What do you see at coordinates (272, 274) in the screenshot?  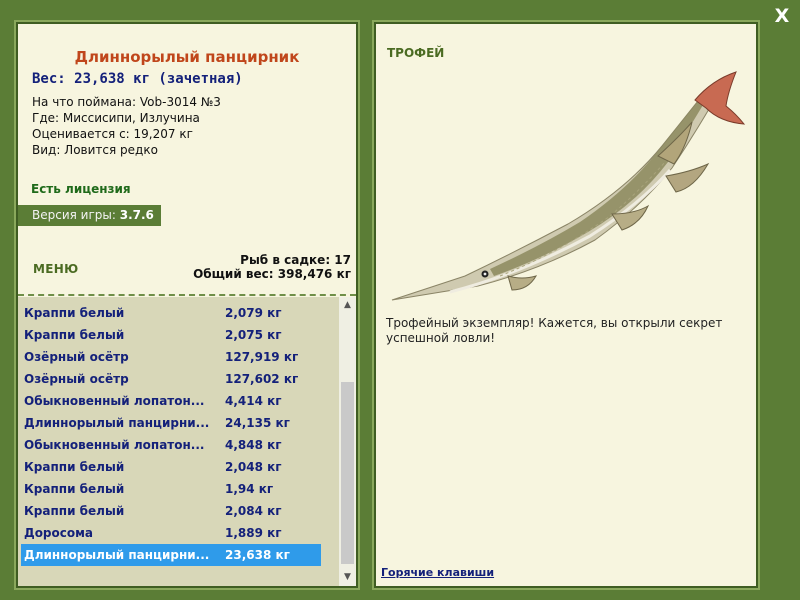 I see `cage-total-weight: Общий вес: 398,476 кг` at bounding box center [272, 274].